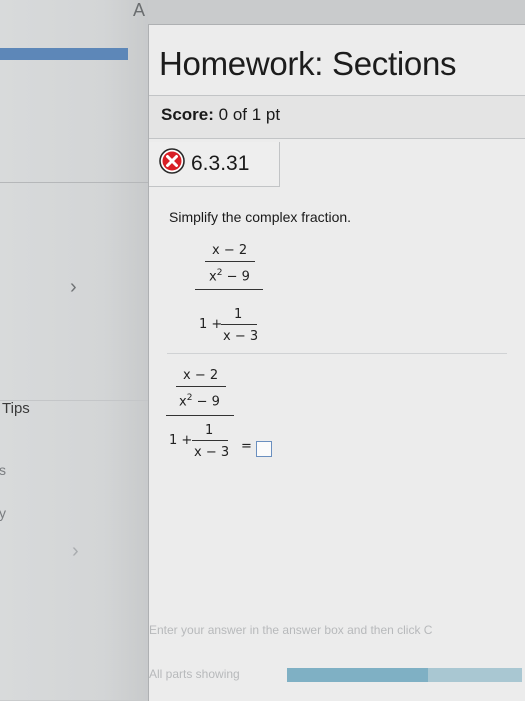 This screenshot has width=525, height=701. I want to click on score-display: Score: 0 of 1 pt, so click(220, 115).